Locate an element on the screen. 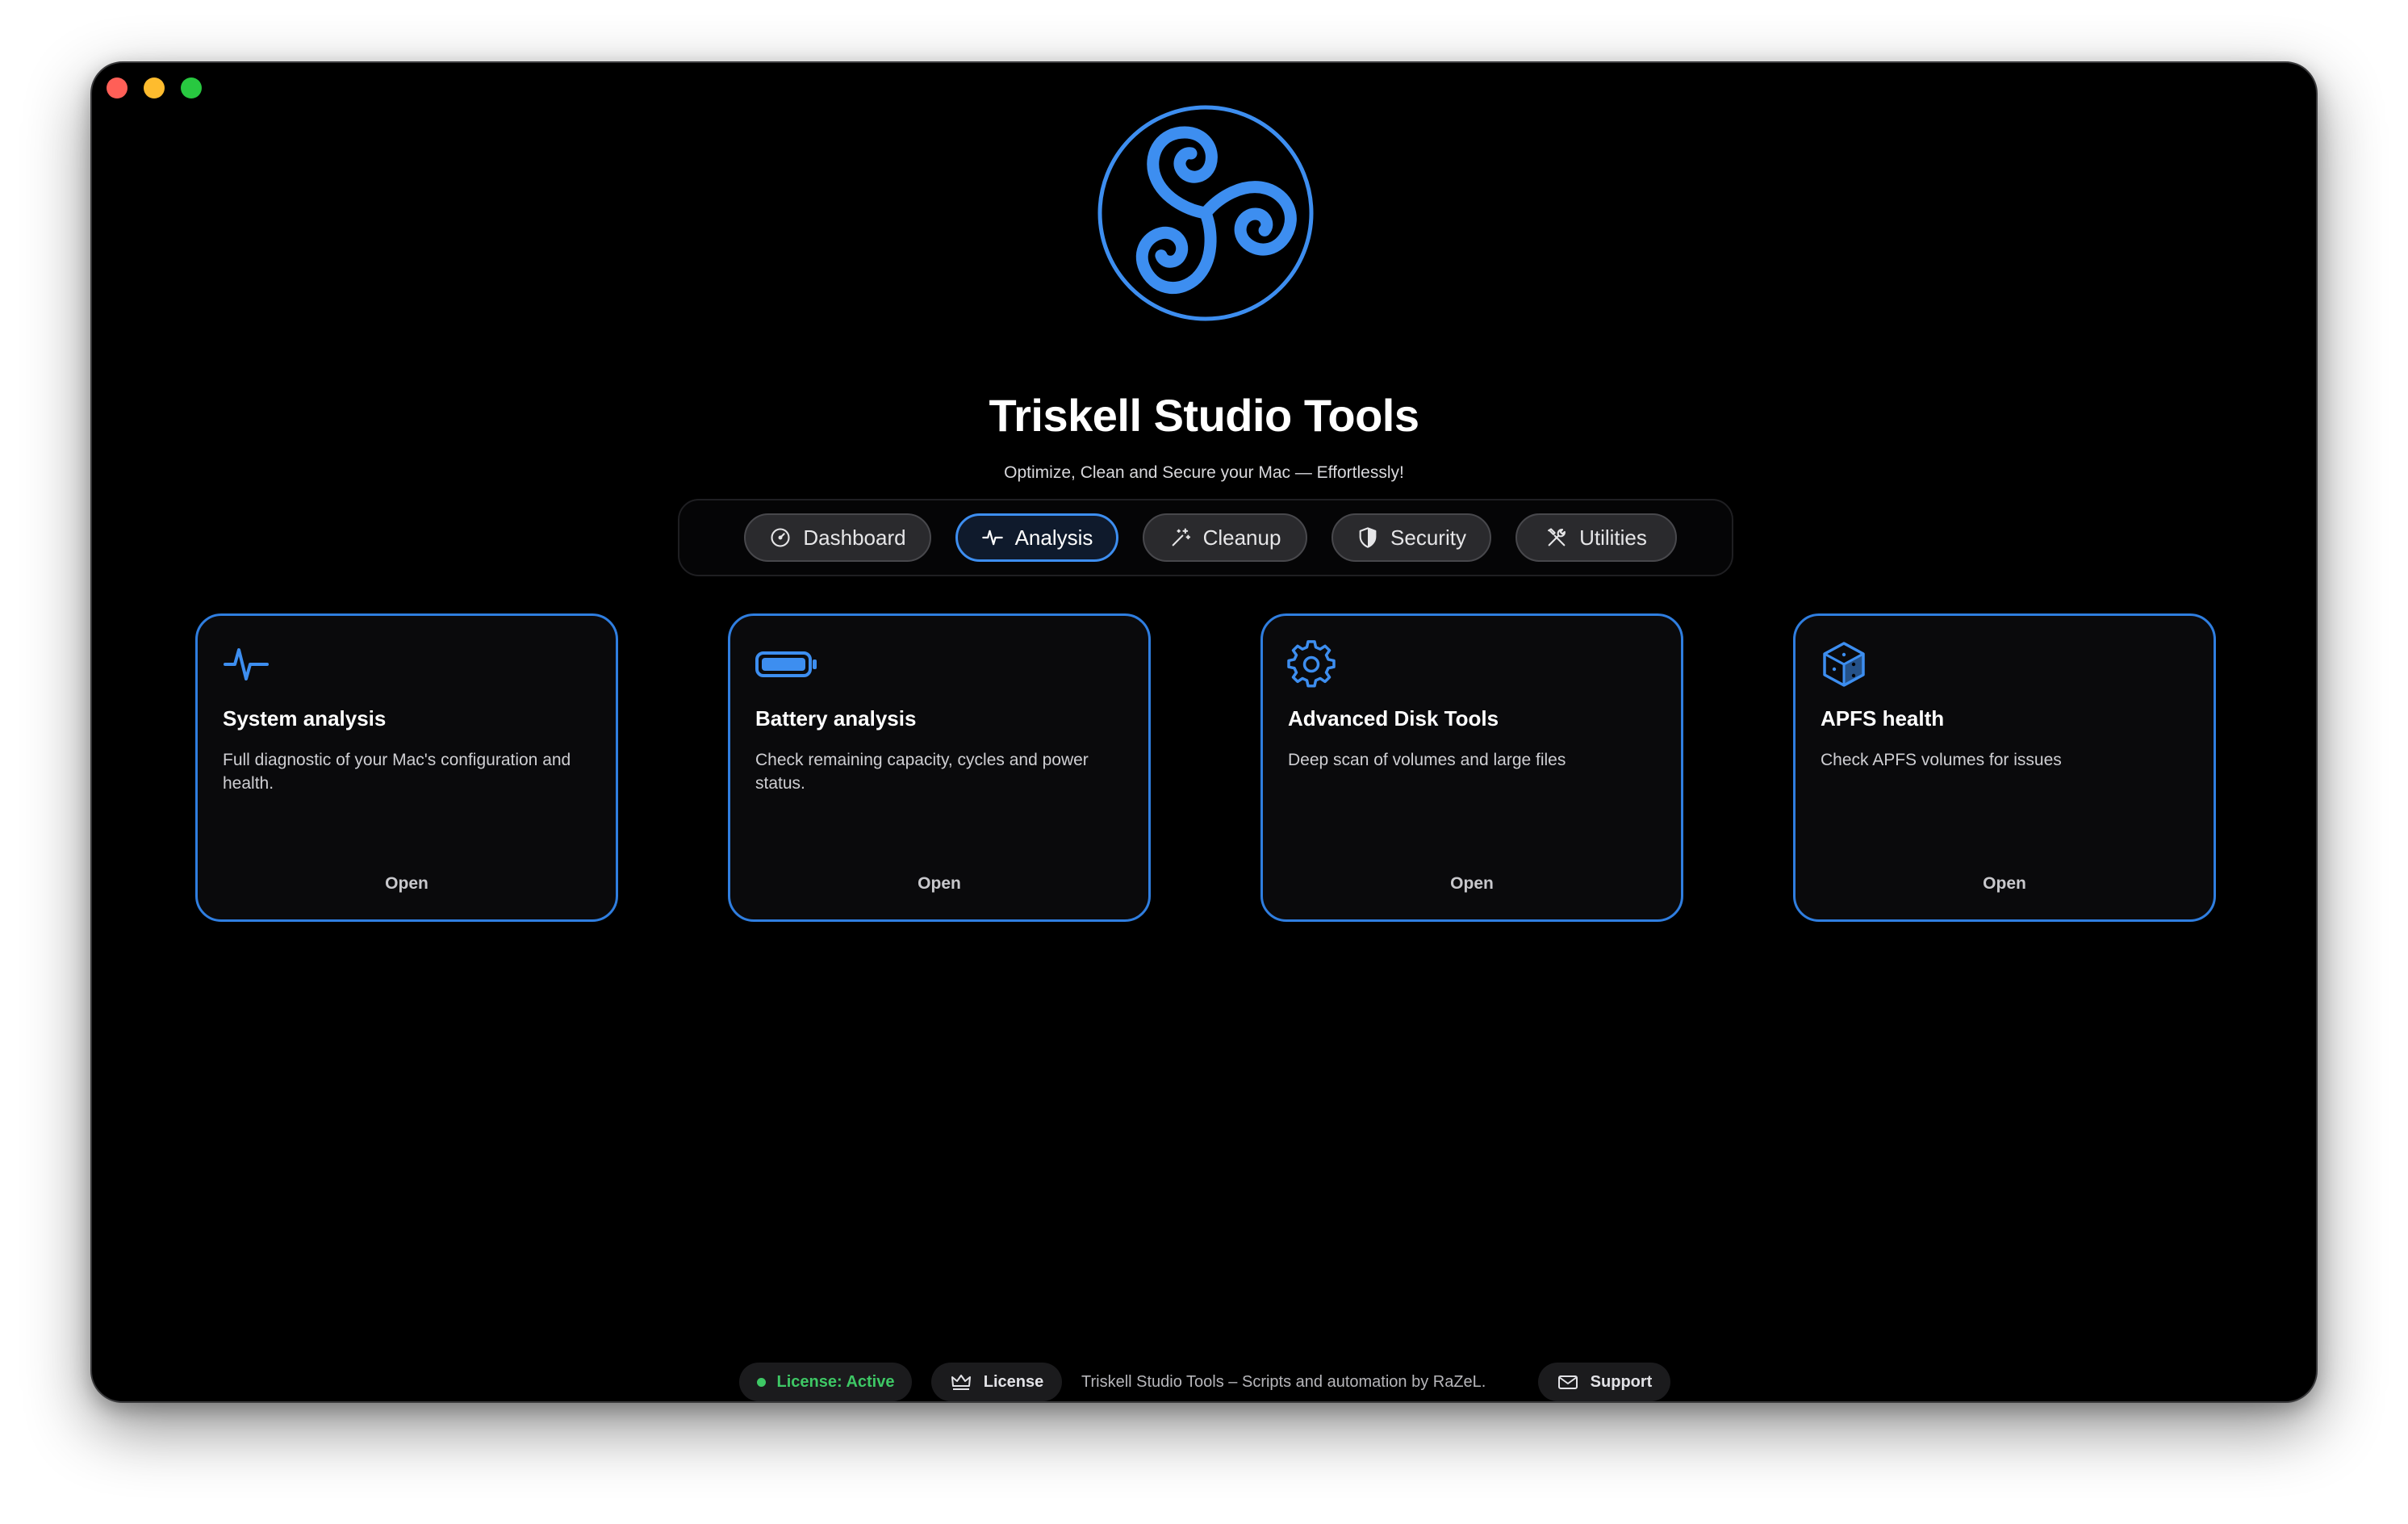 Image resolution: width=2408 pixels, height=1524 pixels. card-description: Check APFS volumes for issues is located at coordinates (1941, 760).